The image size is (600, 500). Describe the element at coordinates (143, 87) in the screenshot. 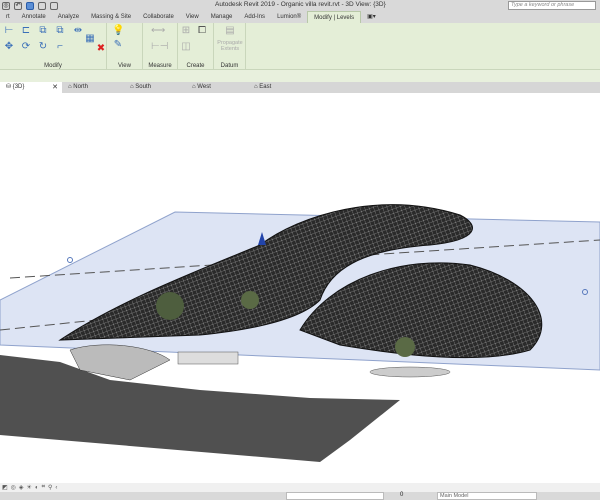

I see `view-tab-label: South` at that location.